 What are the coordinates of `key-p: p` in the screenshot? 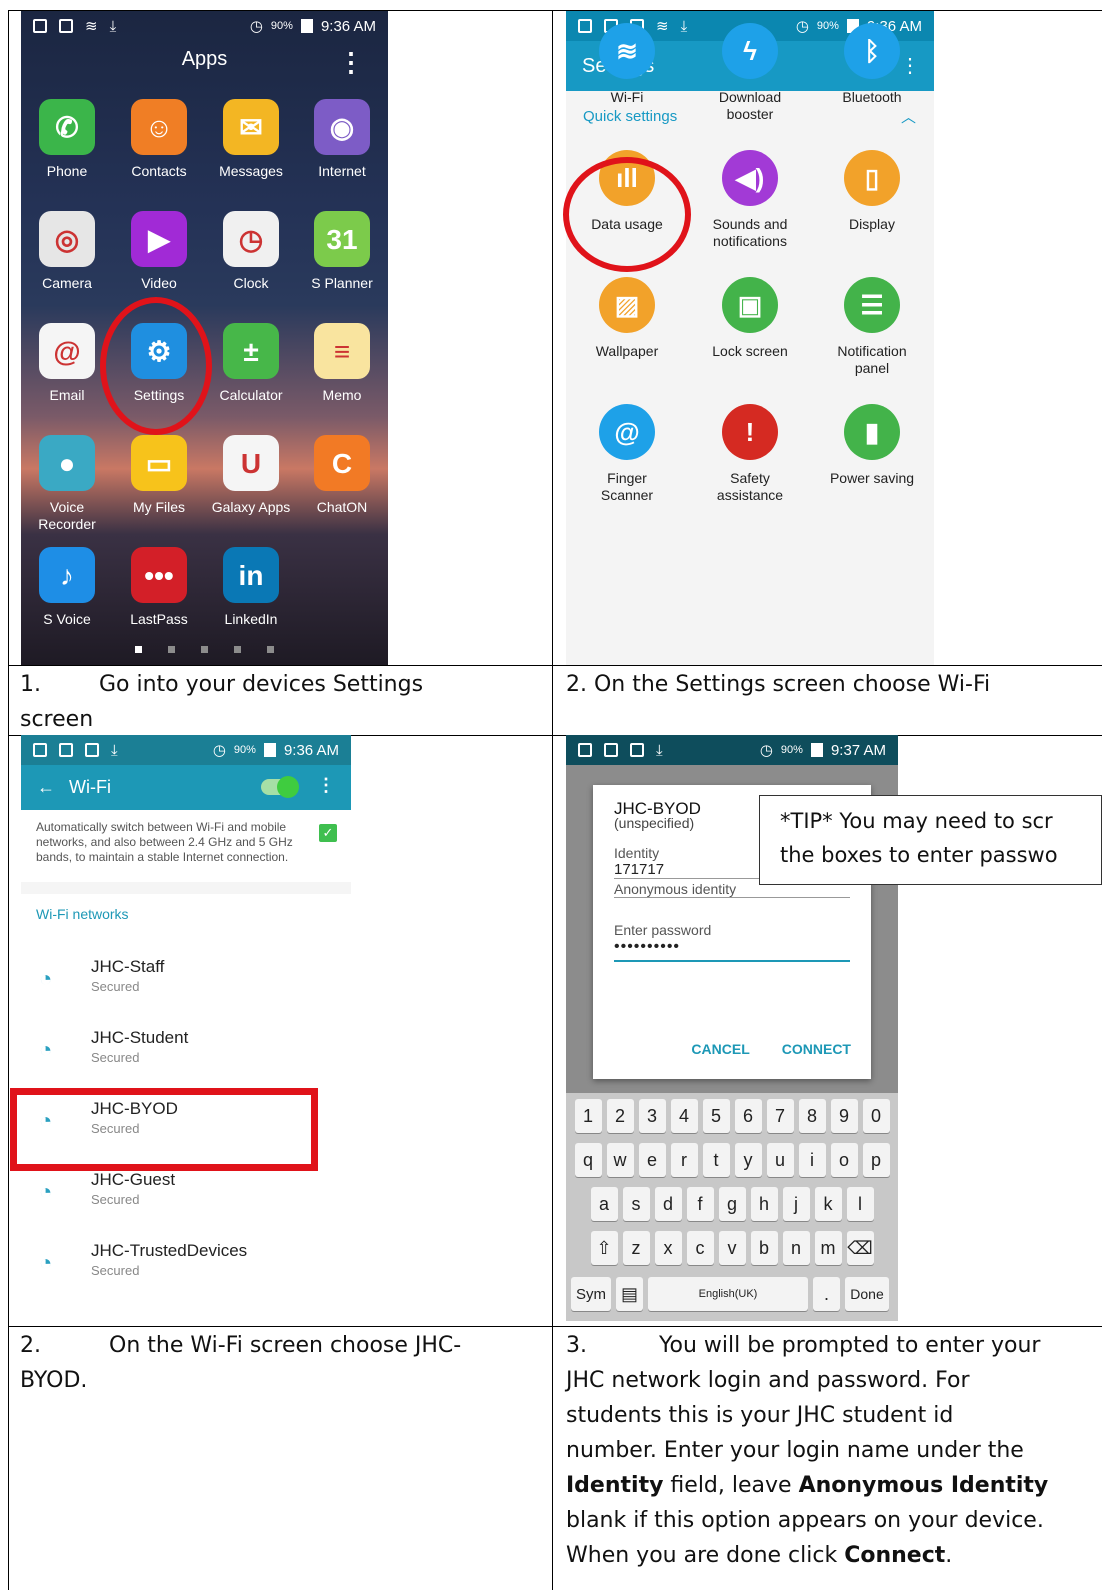 It's located at (876, 1160).